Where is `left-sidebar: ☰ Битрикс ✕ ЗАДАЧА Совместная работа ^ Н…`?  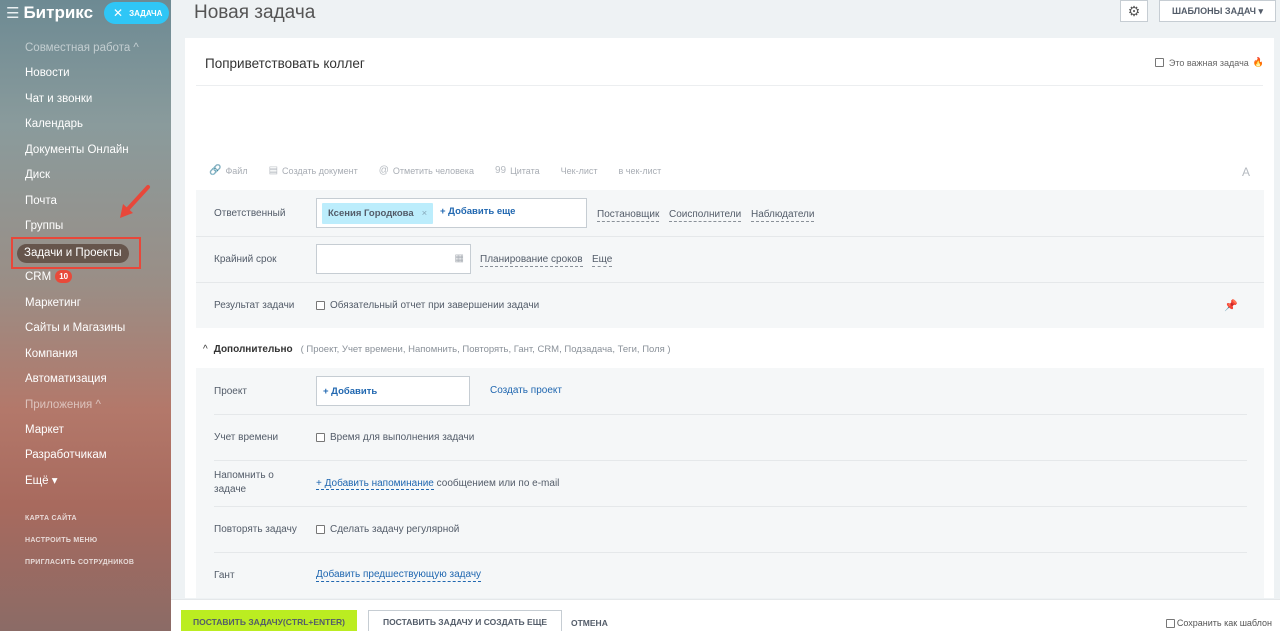
left-sidebar: ☰ Битрикс ✕ ЗАДАЧА Совместная работа ^ Н… is located at coordinates (85, 315).